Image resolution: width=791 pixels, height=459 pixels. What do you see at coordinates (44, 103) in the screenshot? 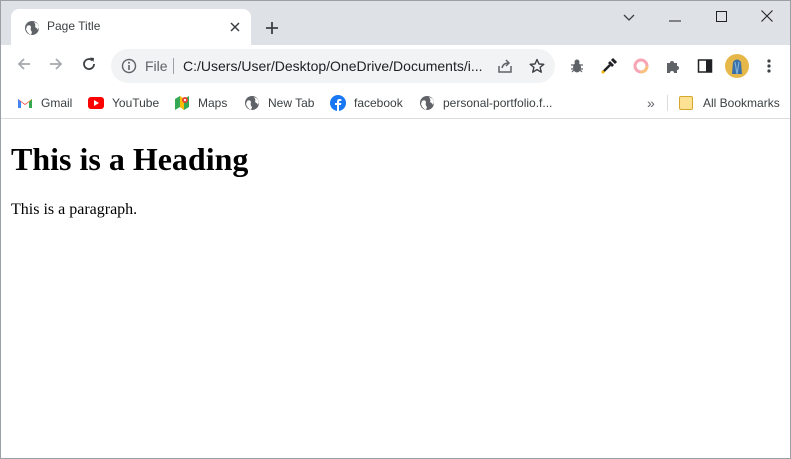
I see `bookmark-gmail: Gmail` at bounding box center [44, 103].